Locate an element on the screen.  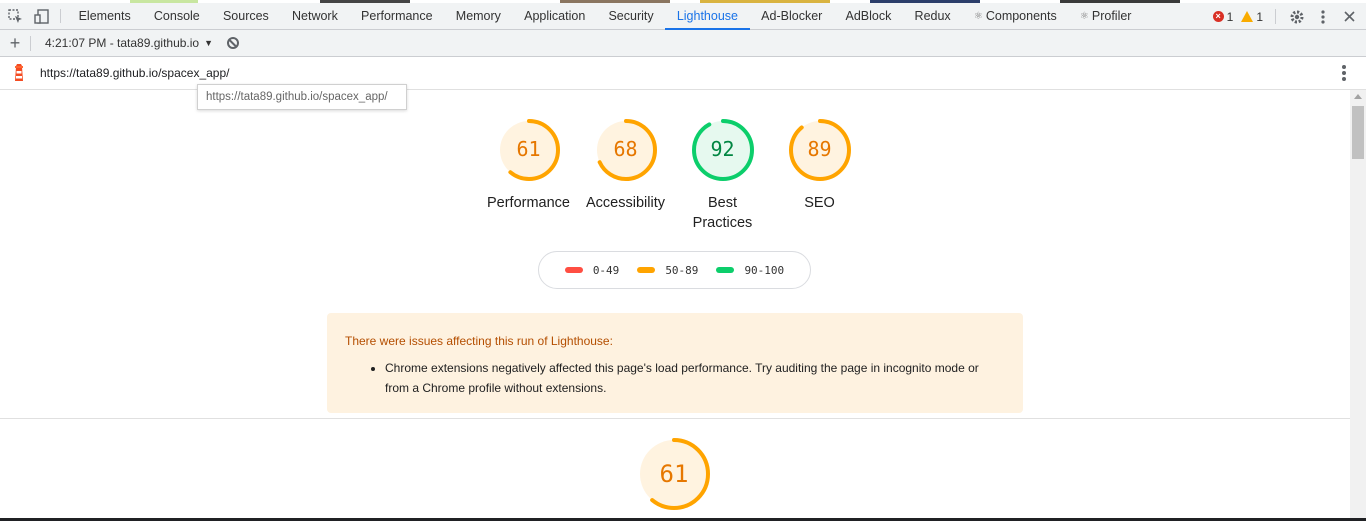
scroll-thumb is located at coordinates (1358, 132).